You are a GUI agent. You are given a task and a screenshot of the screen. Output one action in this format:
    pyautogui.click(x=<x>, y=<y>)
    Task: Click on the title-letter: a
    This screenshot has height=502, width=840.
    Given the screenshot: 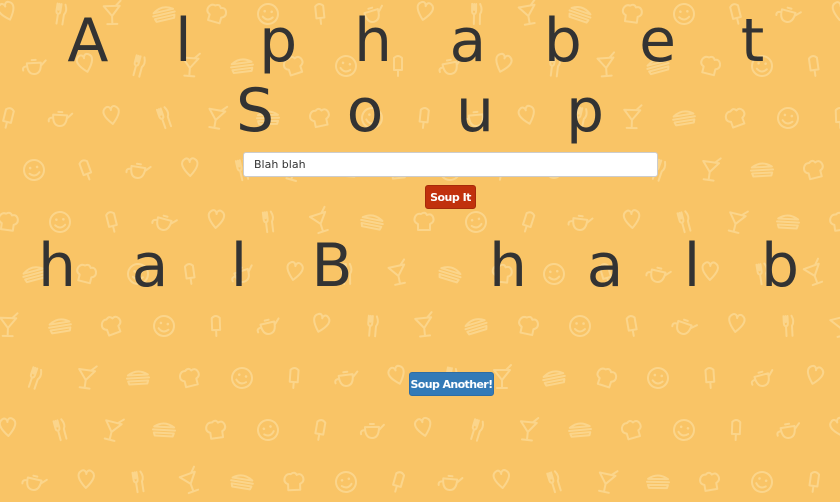 What is the action you would take?
    pyautogui.click(x=468, y=41)
    